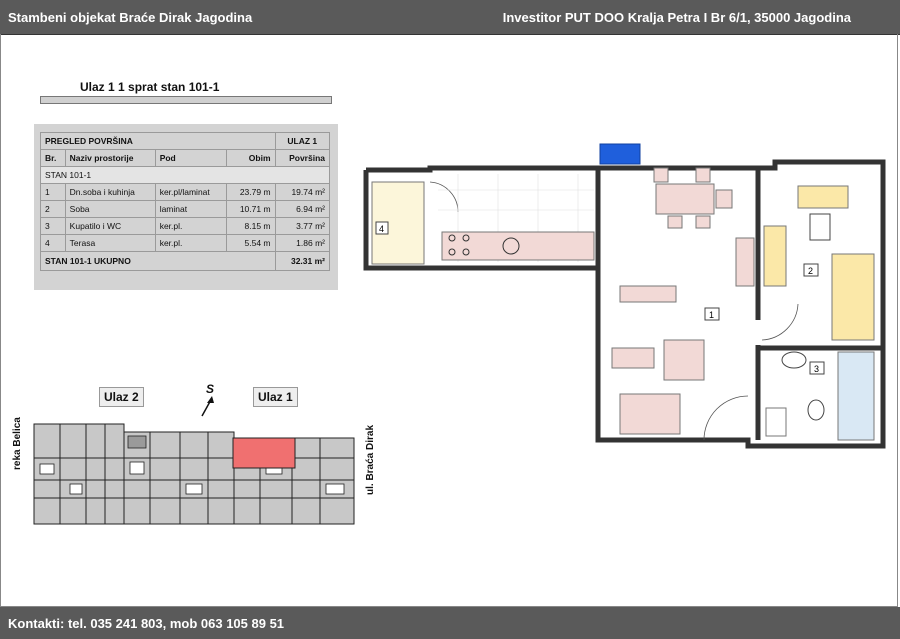 This screenshot has width=900, height=639. What do you see at coordinates (302, 158) in the screenshot?
I see `col-header-area: Površina` at bounding box center [302, 158].